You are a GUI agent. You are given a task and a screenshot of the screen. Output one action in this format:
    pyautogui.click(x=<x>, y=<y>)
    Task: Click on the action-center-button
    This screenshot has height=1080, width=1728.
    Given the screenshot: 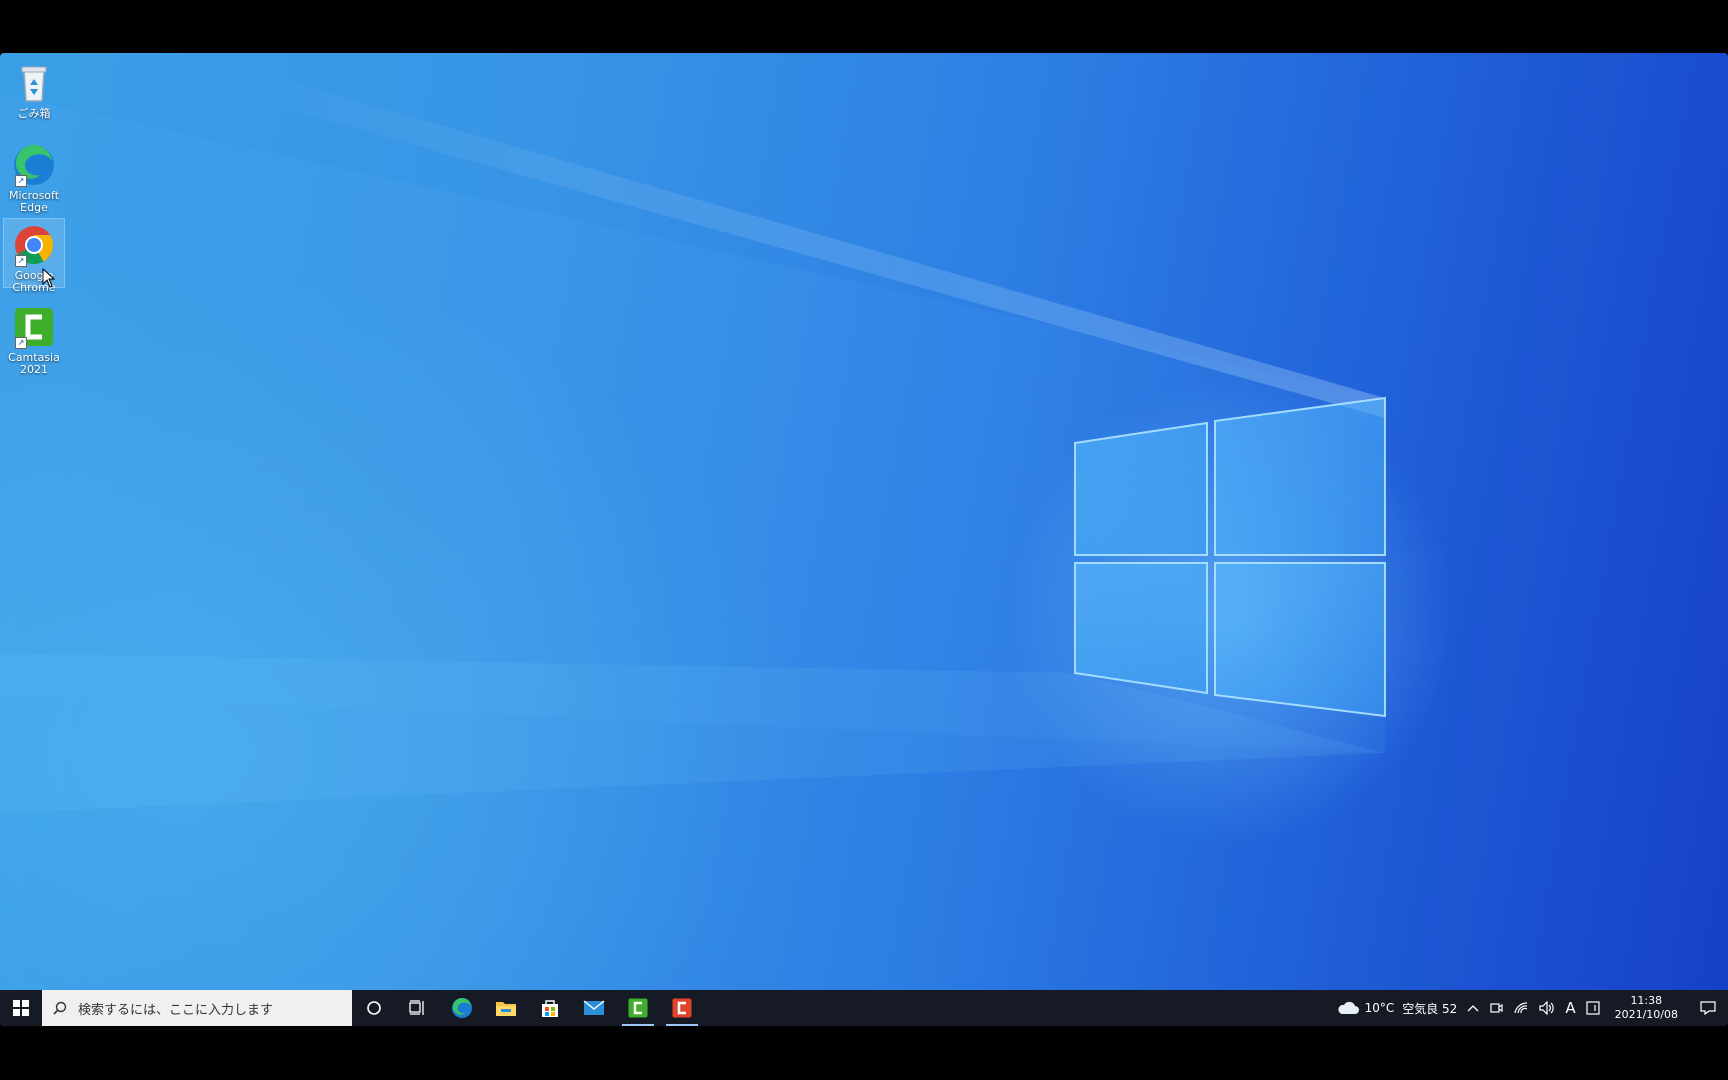 What is the action you would take?
    pyautogui.click(x=1708, y=1008)
    